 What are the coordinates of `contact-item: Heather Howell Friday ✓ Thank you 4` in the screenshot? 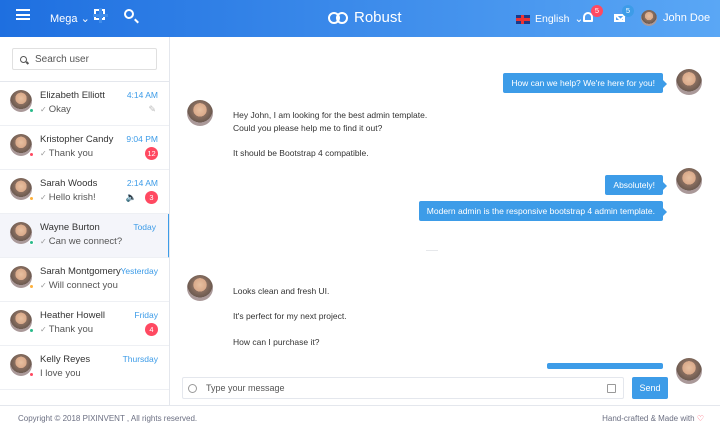 It's located at (84, 324).